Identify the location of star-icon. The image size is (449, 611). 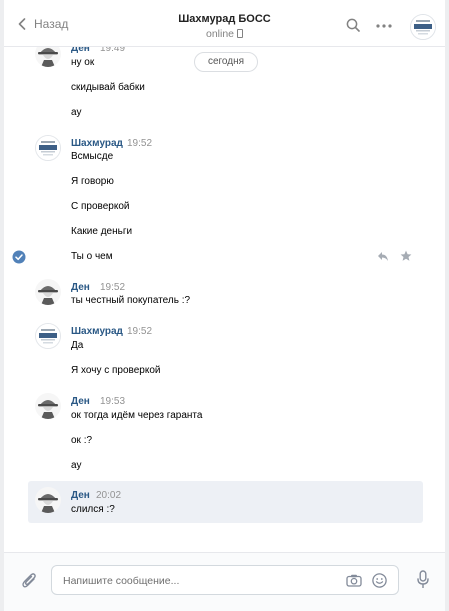
(406, 256).